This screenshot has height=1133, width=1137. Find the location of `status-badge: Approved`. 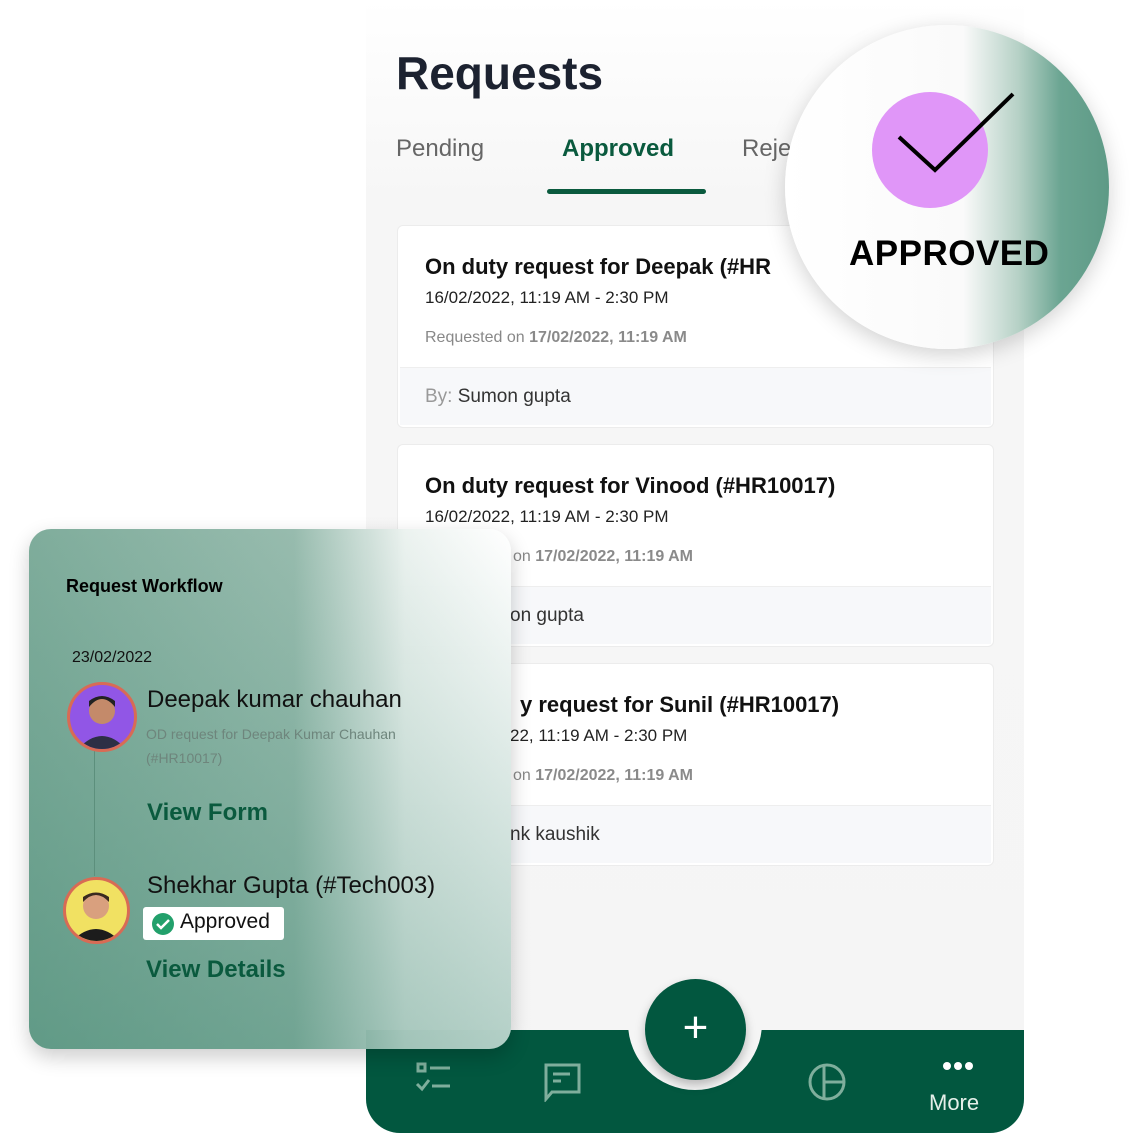

status-badge: Approved is located at coordinates (213, 923).